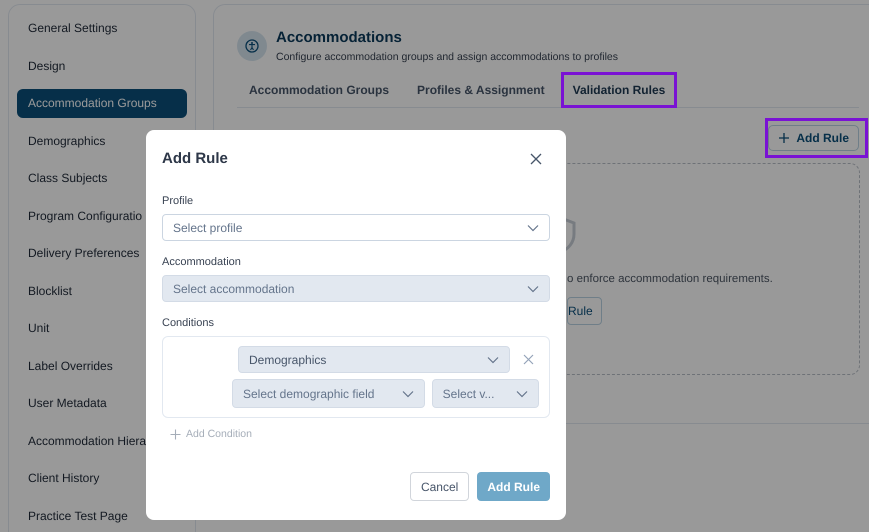 The height and width of the screenshot is (532, 869). What do you see at coordinates (328, 393) in the screenshot?
I see `select-field: Select demographic field` at bounding box center [328, 393].